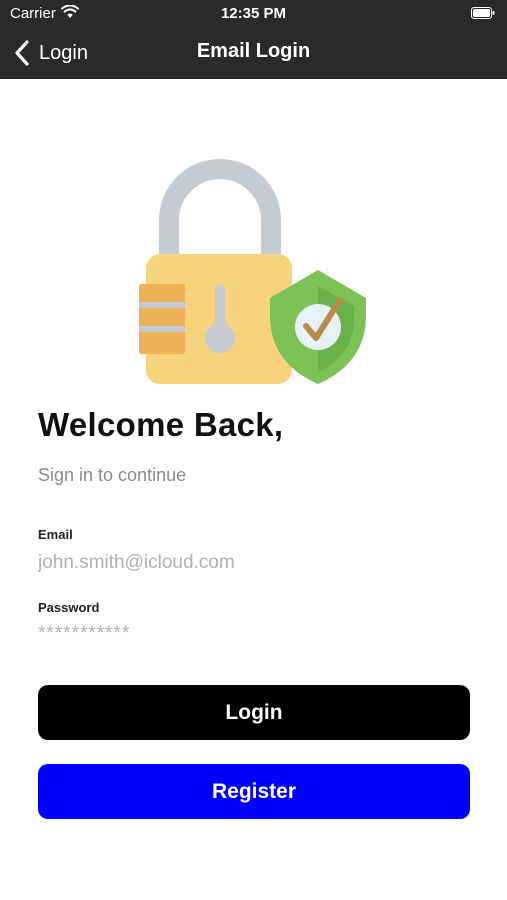 The image size is (507, 900). Describe the element at coordinates (69, 607) in the screenshot. I see `password-label: Password` at that location.